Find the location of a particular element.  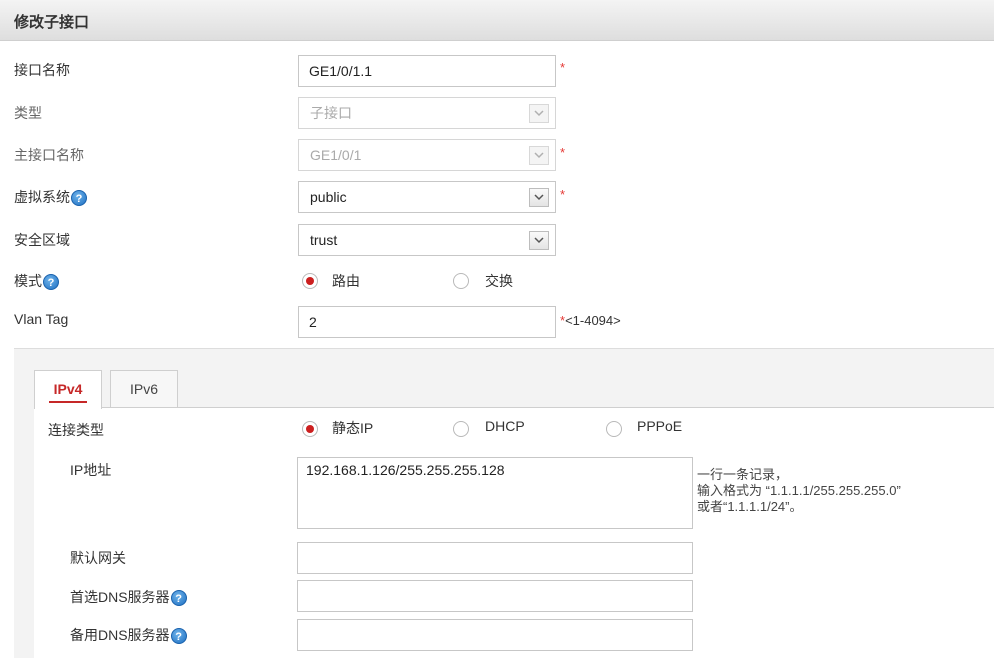

default-gateway-input is located at coordinates (495, 558).